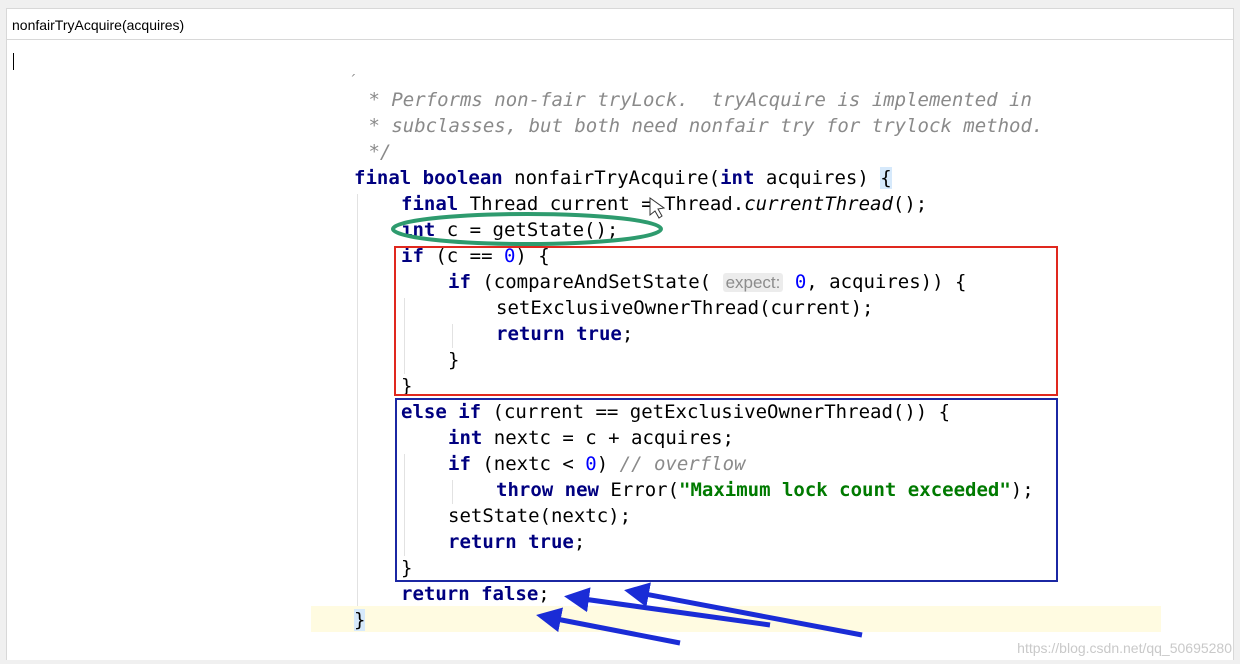  Describe the element at coordinates (620, 24) in the screenshot. I see `editor-title-bar: nonfairTryAcquire(acquires)` at that location.